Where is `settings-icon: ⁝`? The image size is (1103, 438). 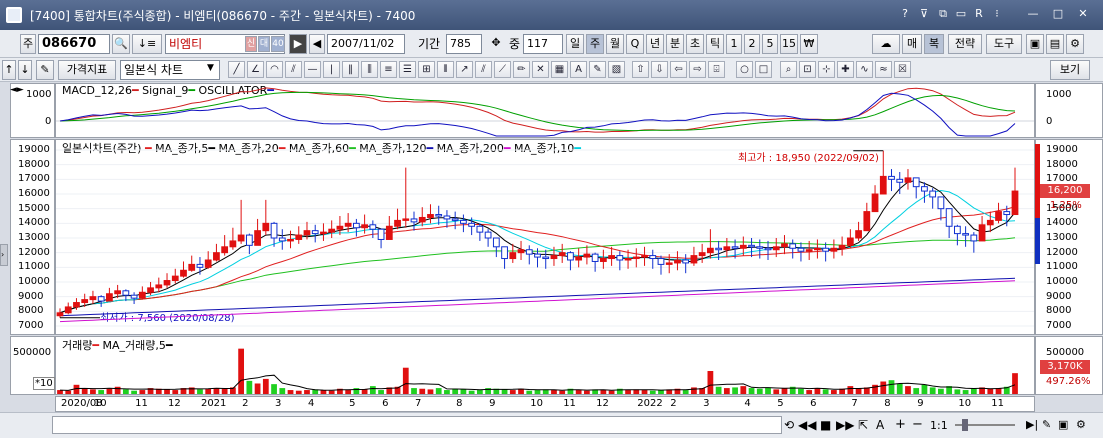
settings-icon: ⁝ is located at coordinates (997, 14).